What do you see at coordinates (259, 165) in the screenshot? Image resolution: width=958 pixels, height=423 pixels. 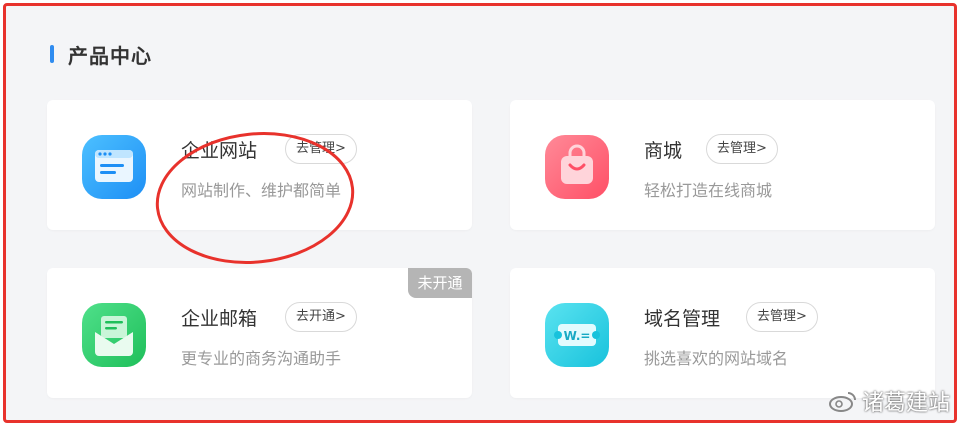 I see `product-card-website: 企业网站 去管理> 网站制作、维护都简单` at bounding box center [259, 165].